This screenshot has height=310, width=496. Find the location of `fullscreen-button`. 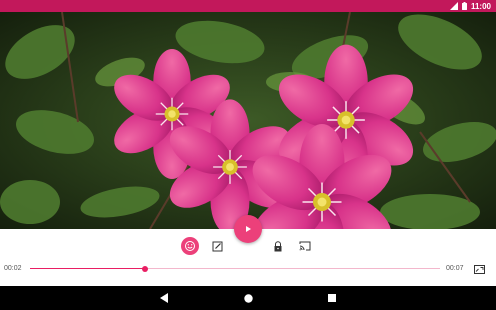

fullscreen-button is located at coordinates (479, 269).